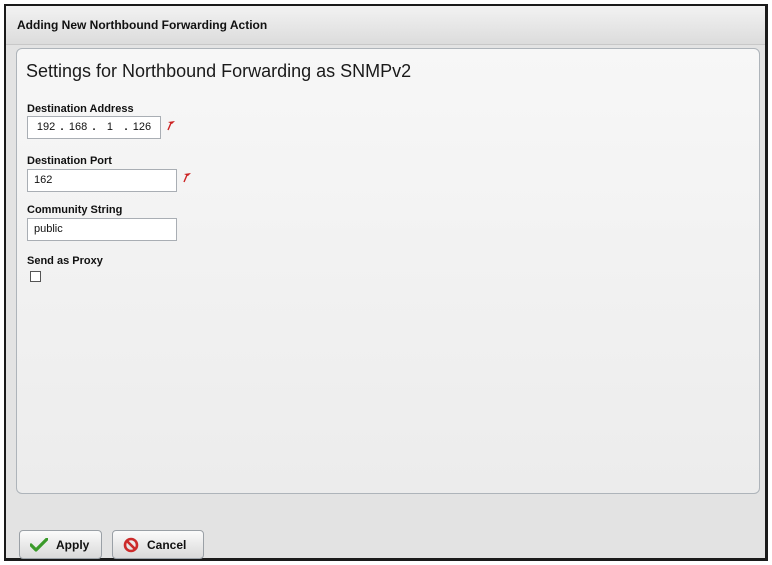  Describe the element at coordinates (110, 127) in the screenshot. I see `ip-octet-3: 1` at that location.